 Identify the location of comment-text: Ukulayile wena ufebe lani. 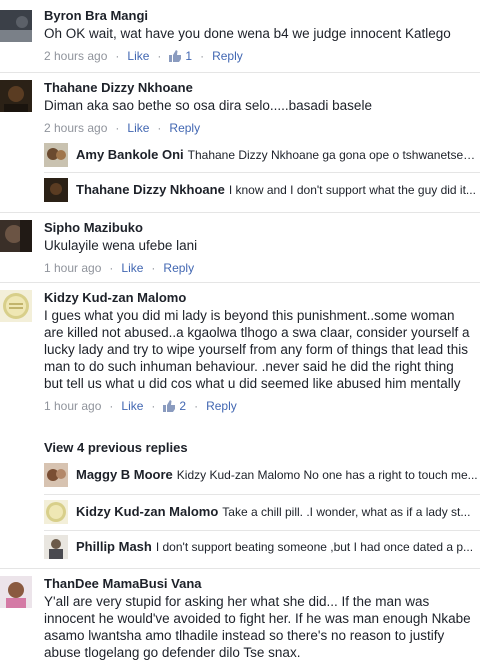
(121, 245).